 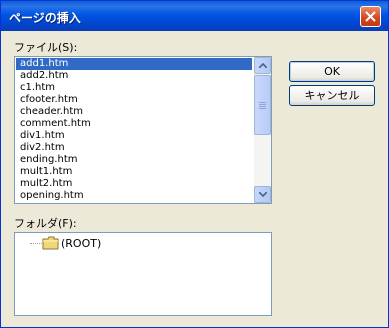 I want to click on file-list-scrollbar, so click(x=262, y=130).